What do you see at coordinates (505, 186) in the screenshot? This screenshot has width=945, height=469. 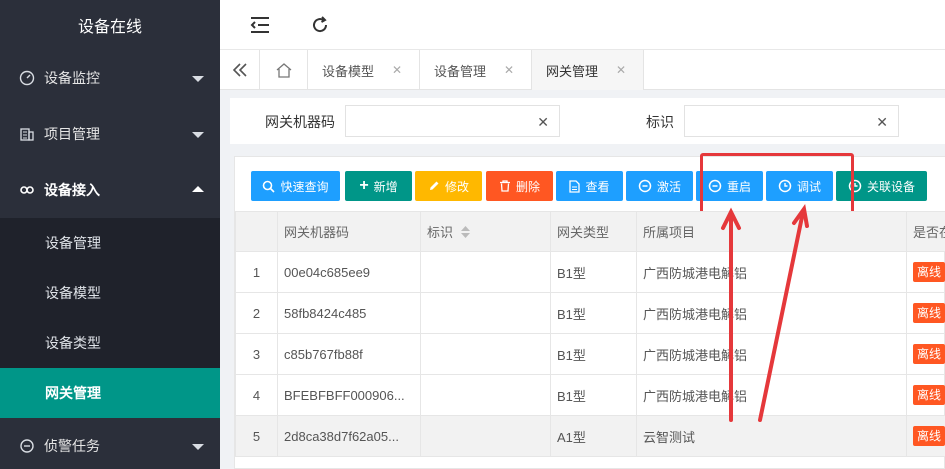 I see `trash-icon` at bounding box center [505, 186].